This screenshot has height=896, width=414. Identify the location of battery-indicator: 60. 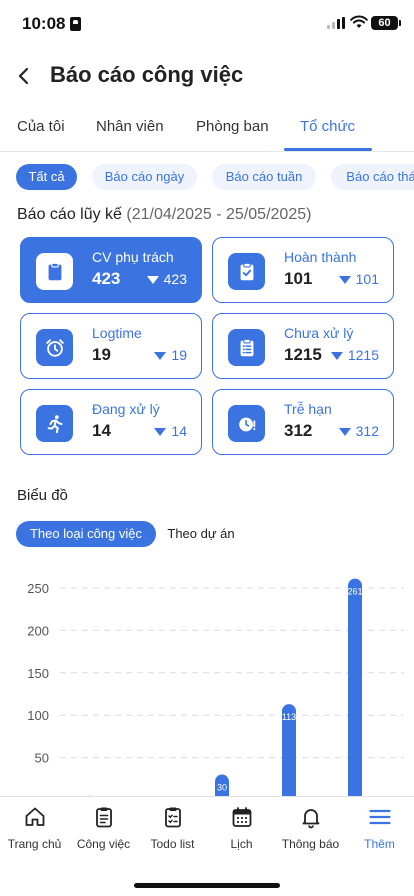
(386, 23).